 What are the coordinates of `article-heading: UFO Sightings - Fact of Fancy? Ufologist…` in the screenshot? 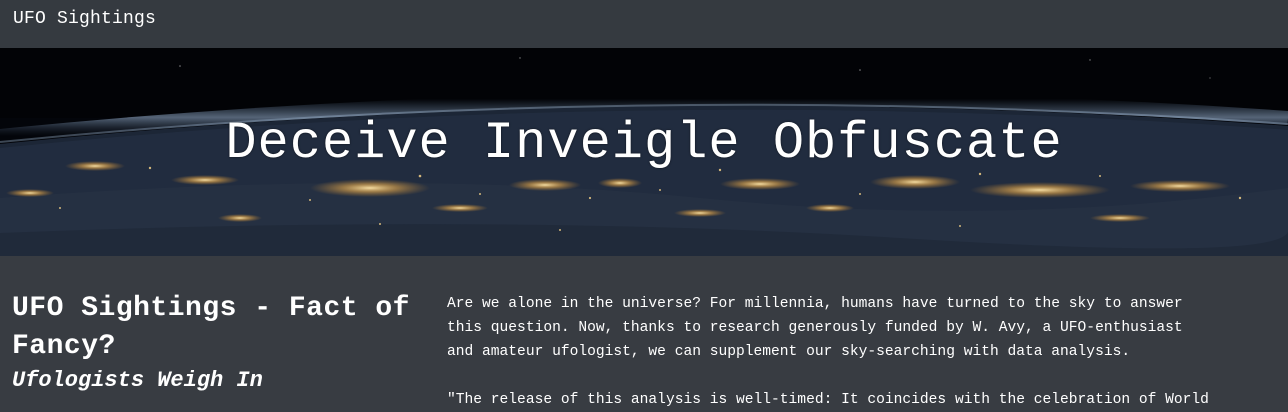 It's located at (217, 343).